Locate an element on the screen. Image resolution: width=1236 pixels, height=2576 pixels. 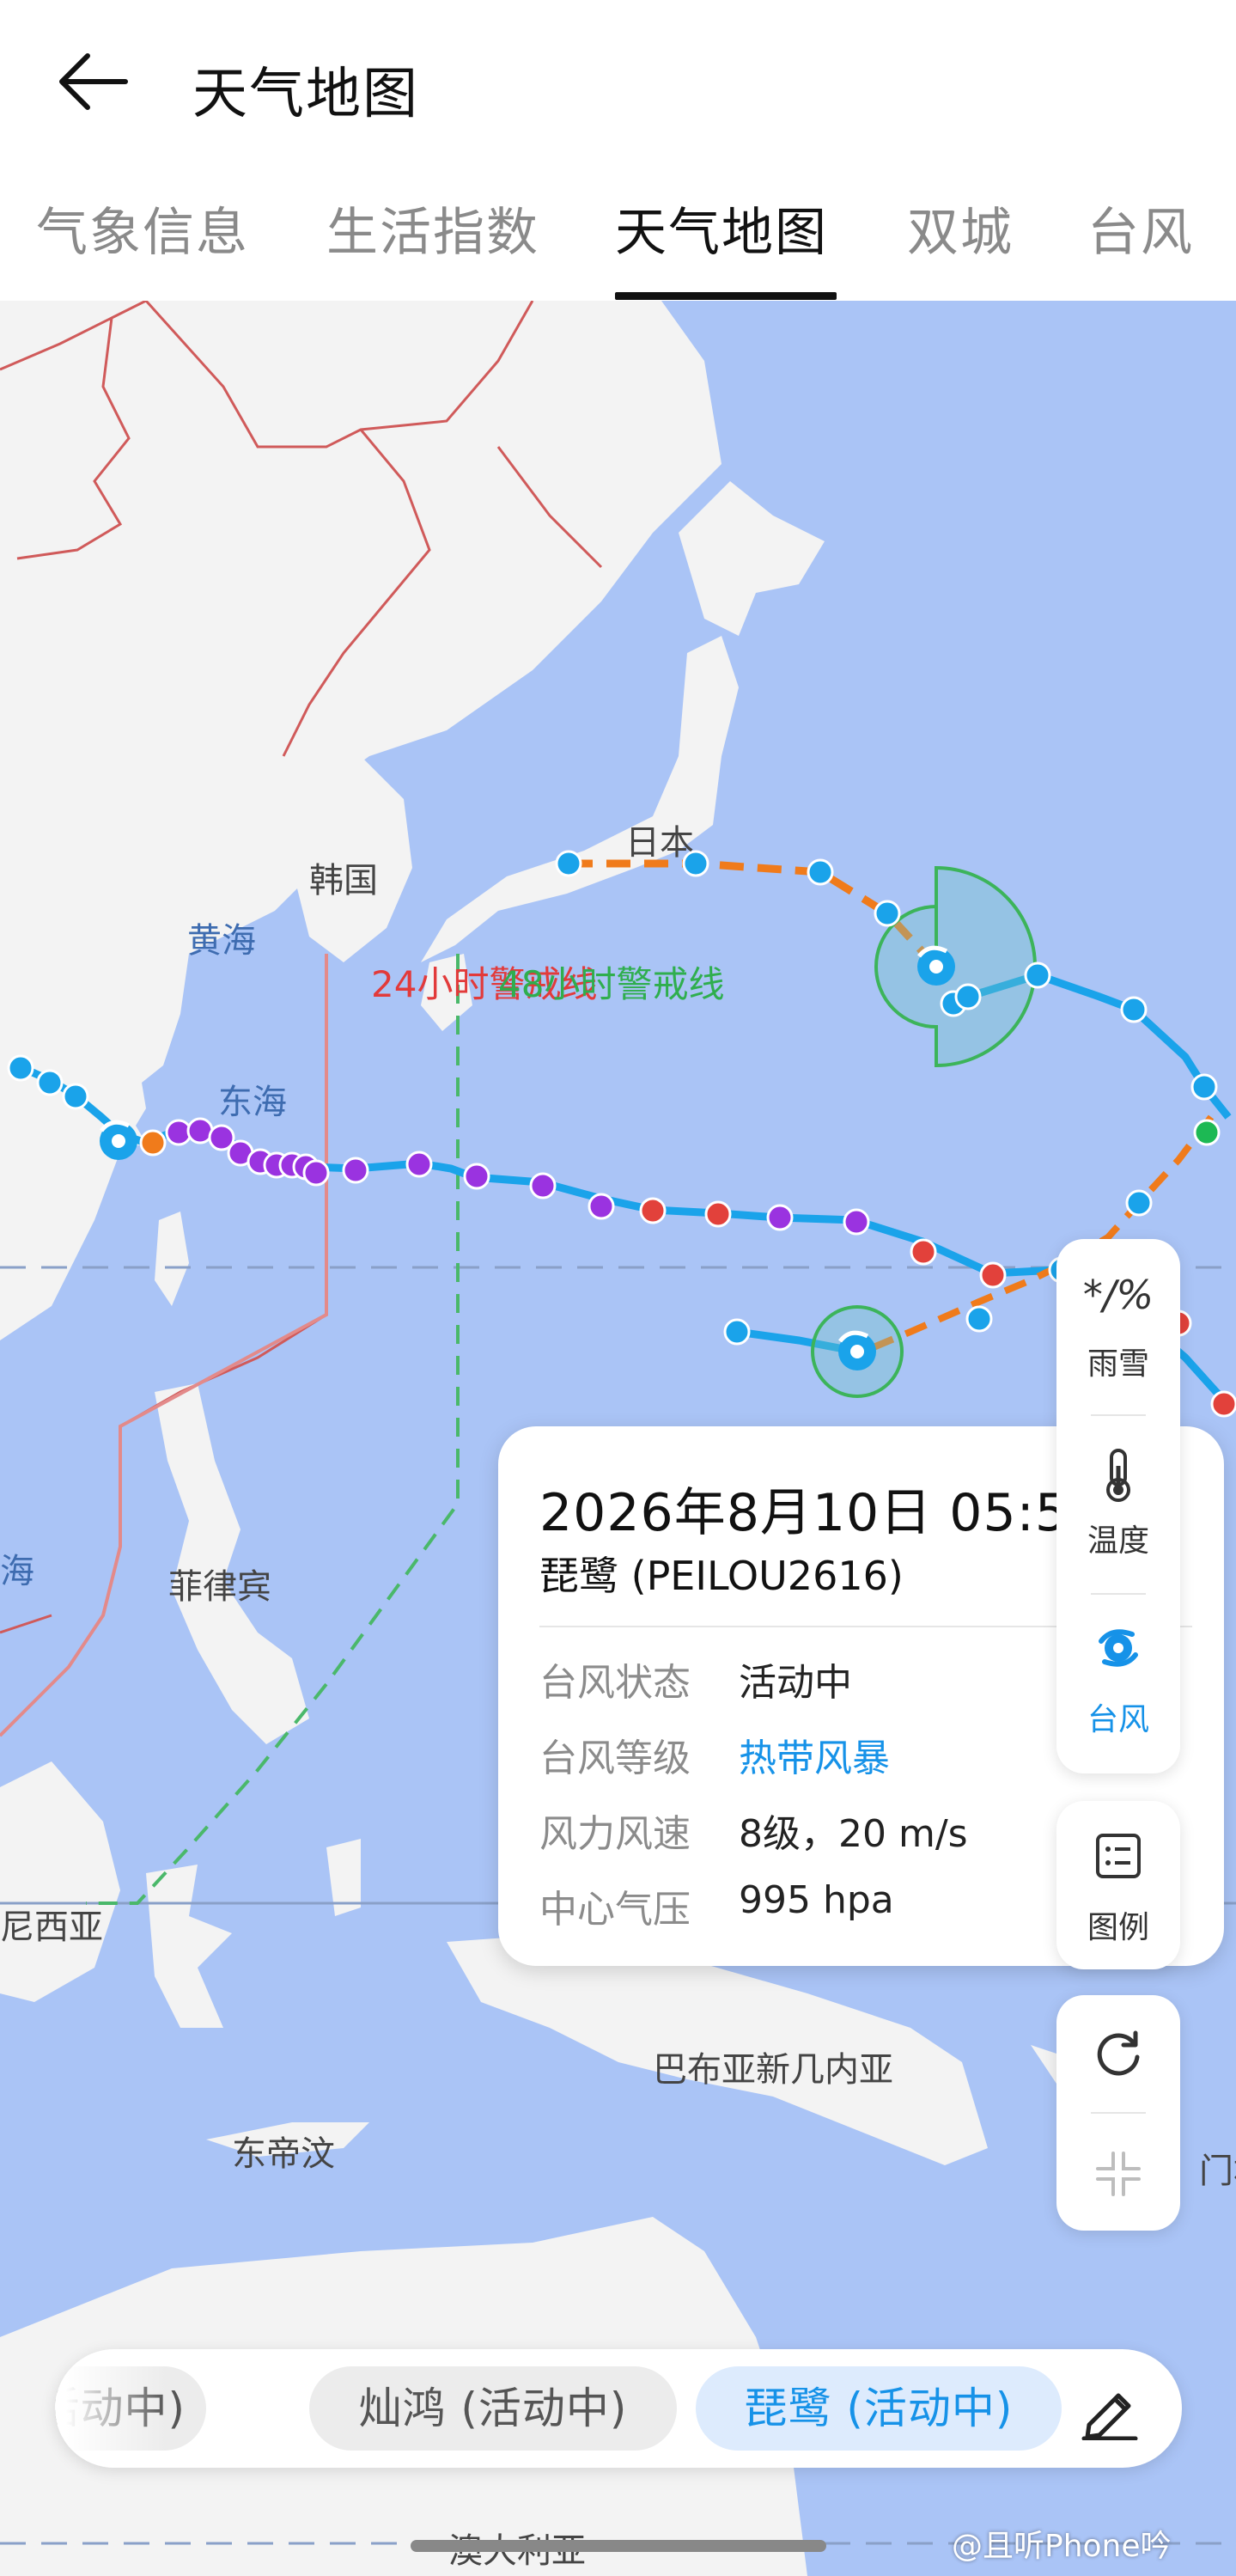
typhoon-chip-peilou: 琵鹭 (活动中) is located at coordinates (879, 2408).